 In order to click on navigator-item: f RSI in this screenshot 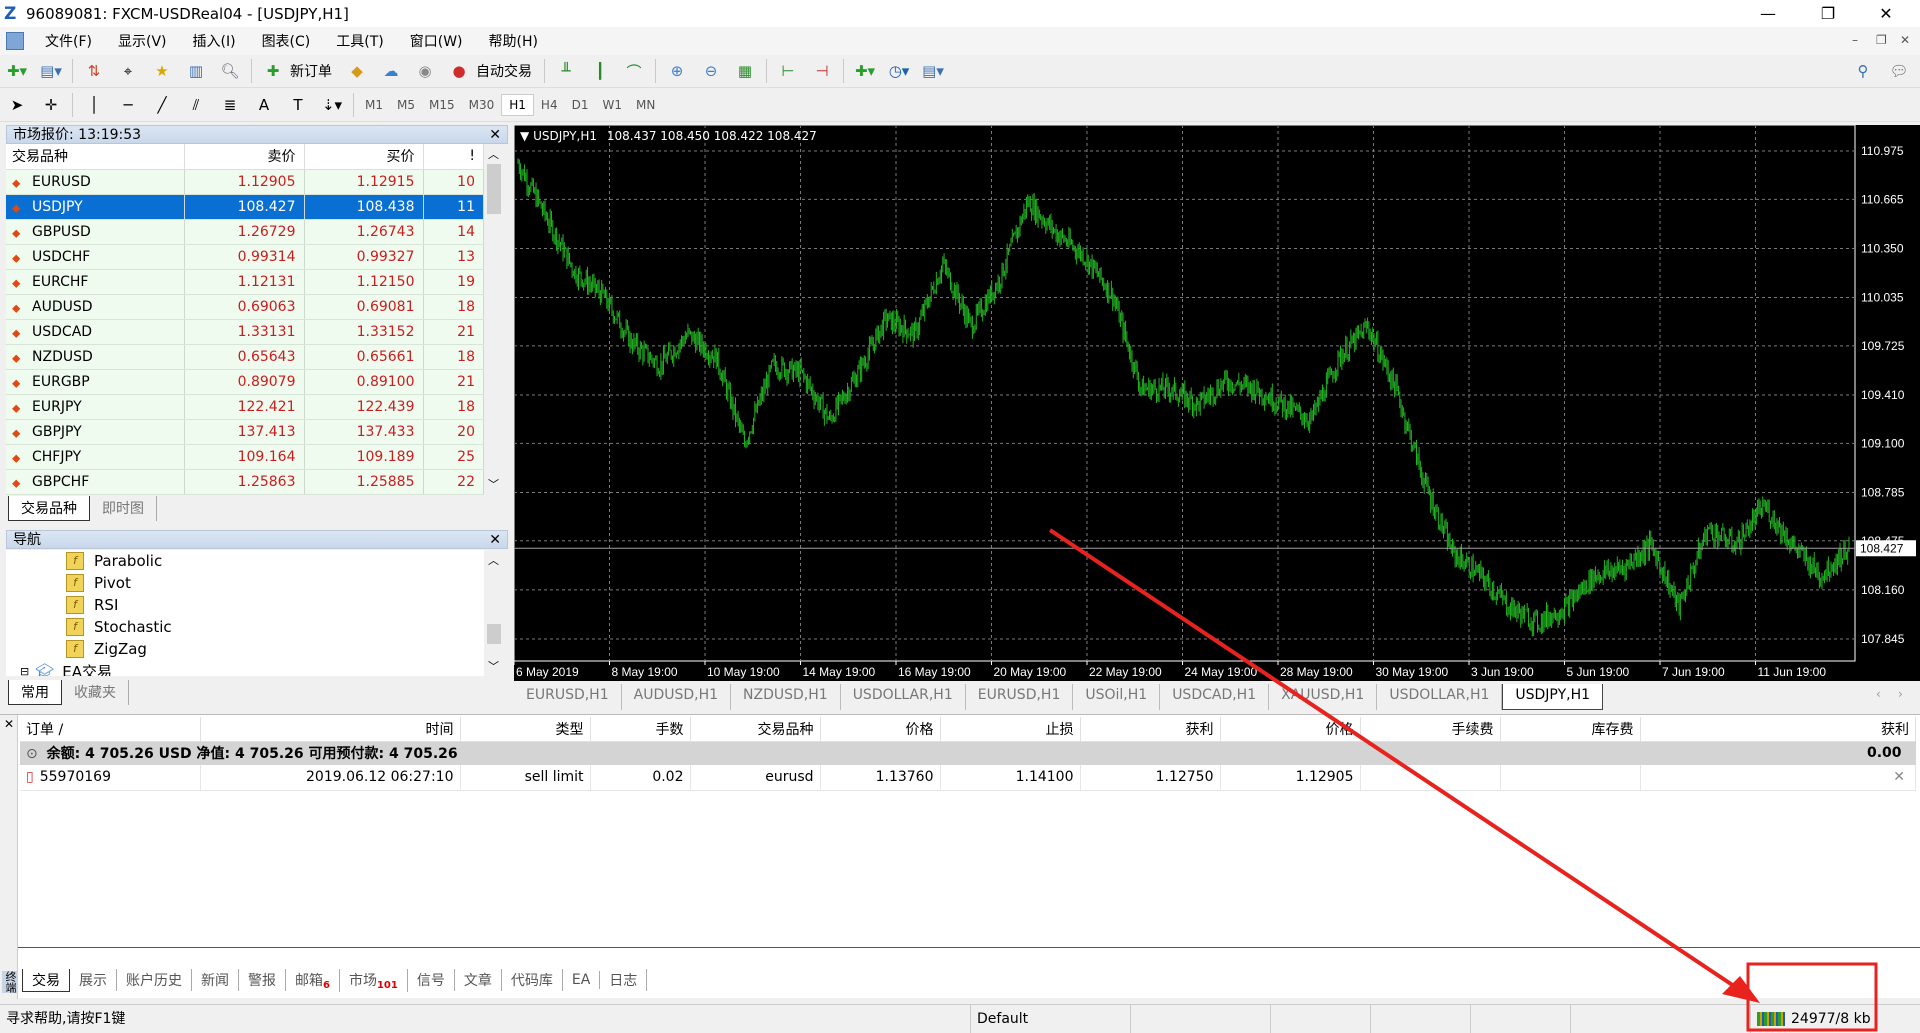, I will do `click(245, 605)`.